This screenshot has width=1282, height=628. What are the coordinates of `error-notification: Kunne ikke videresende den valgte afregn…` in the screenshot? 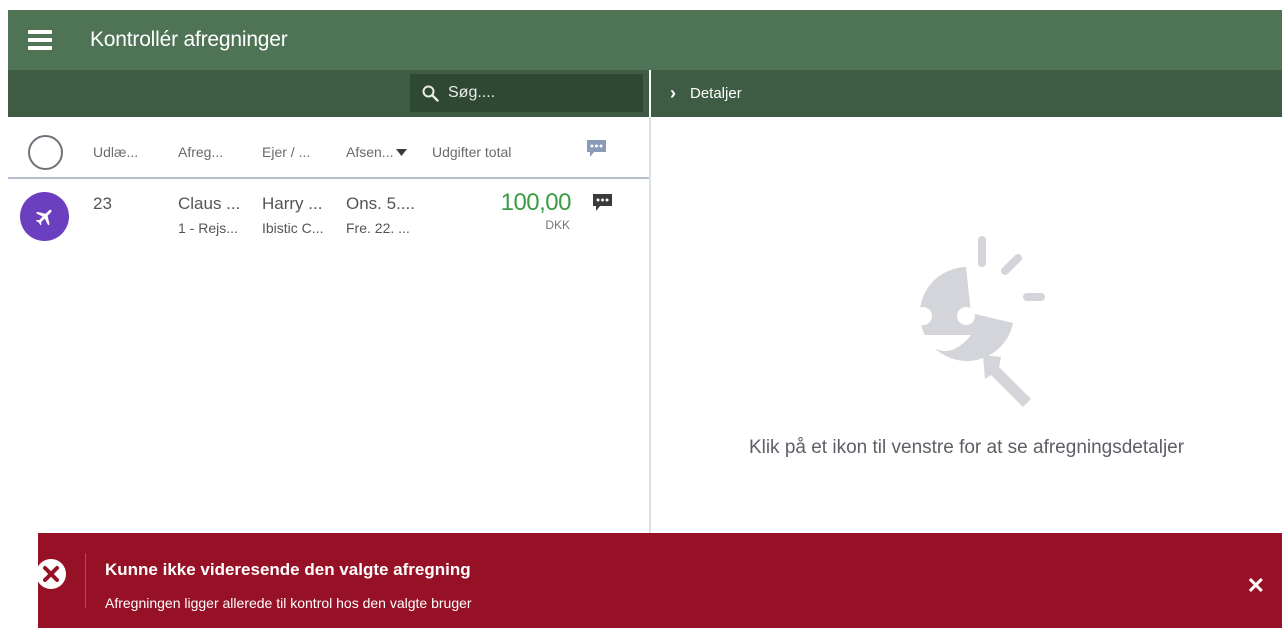 It's located at (659, 580).